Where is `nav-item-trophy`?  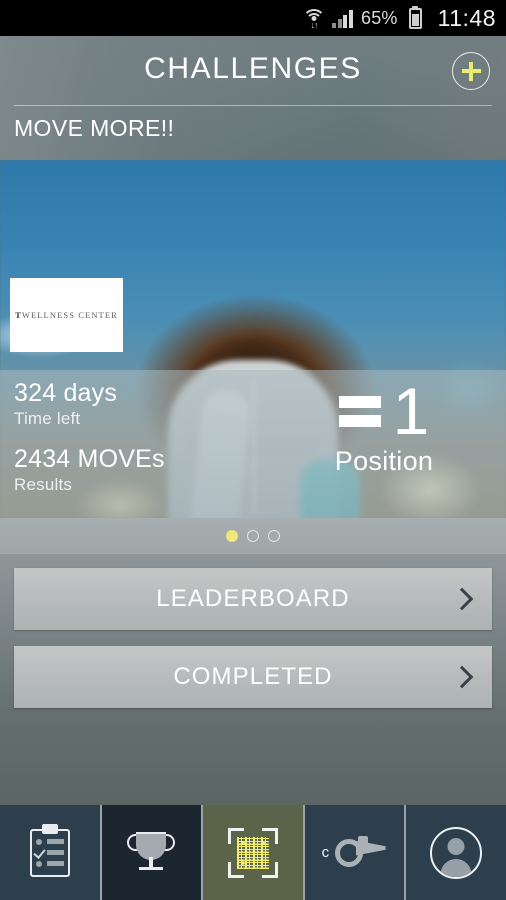 nav-item-trophy is located at coordinates (150, 852).